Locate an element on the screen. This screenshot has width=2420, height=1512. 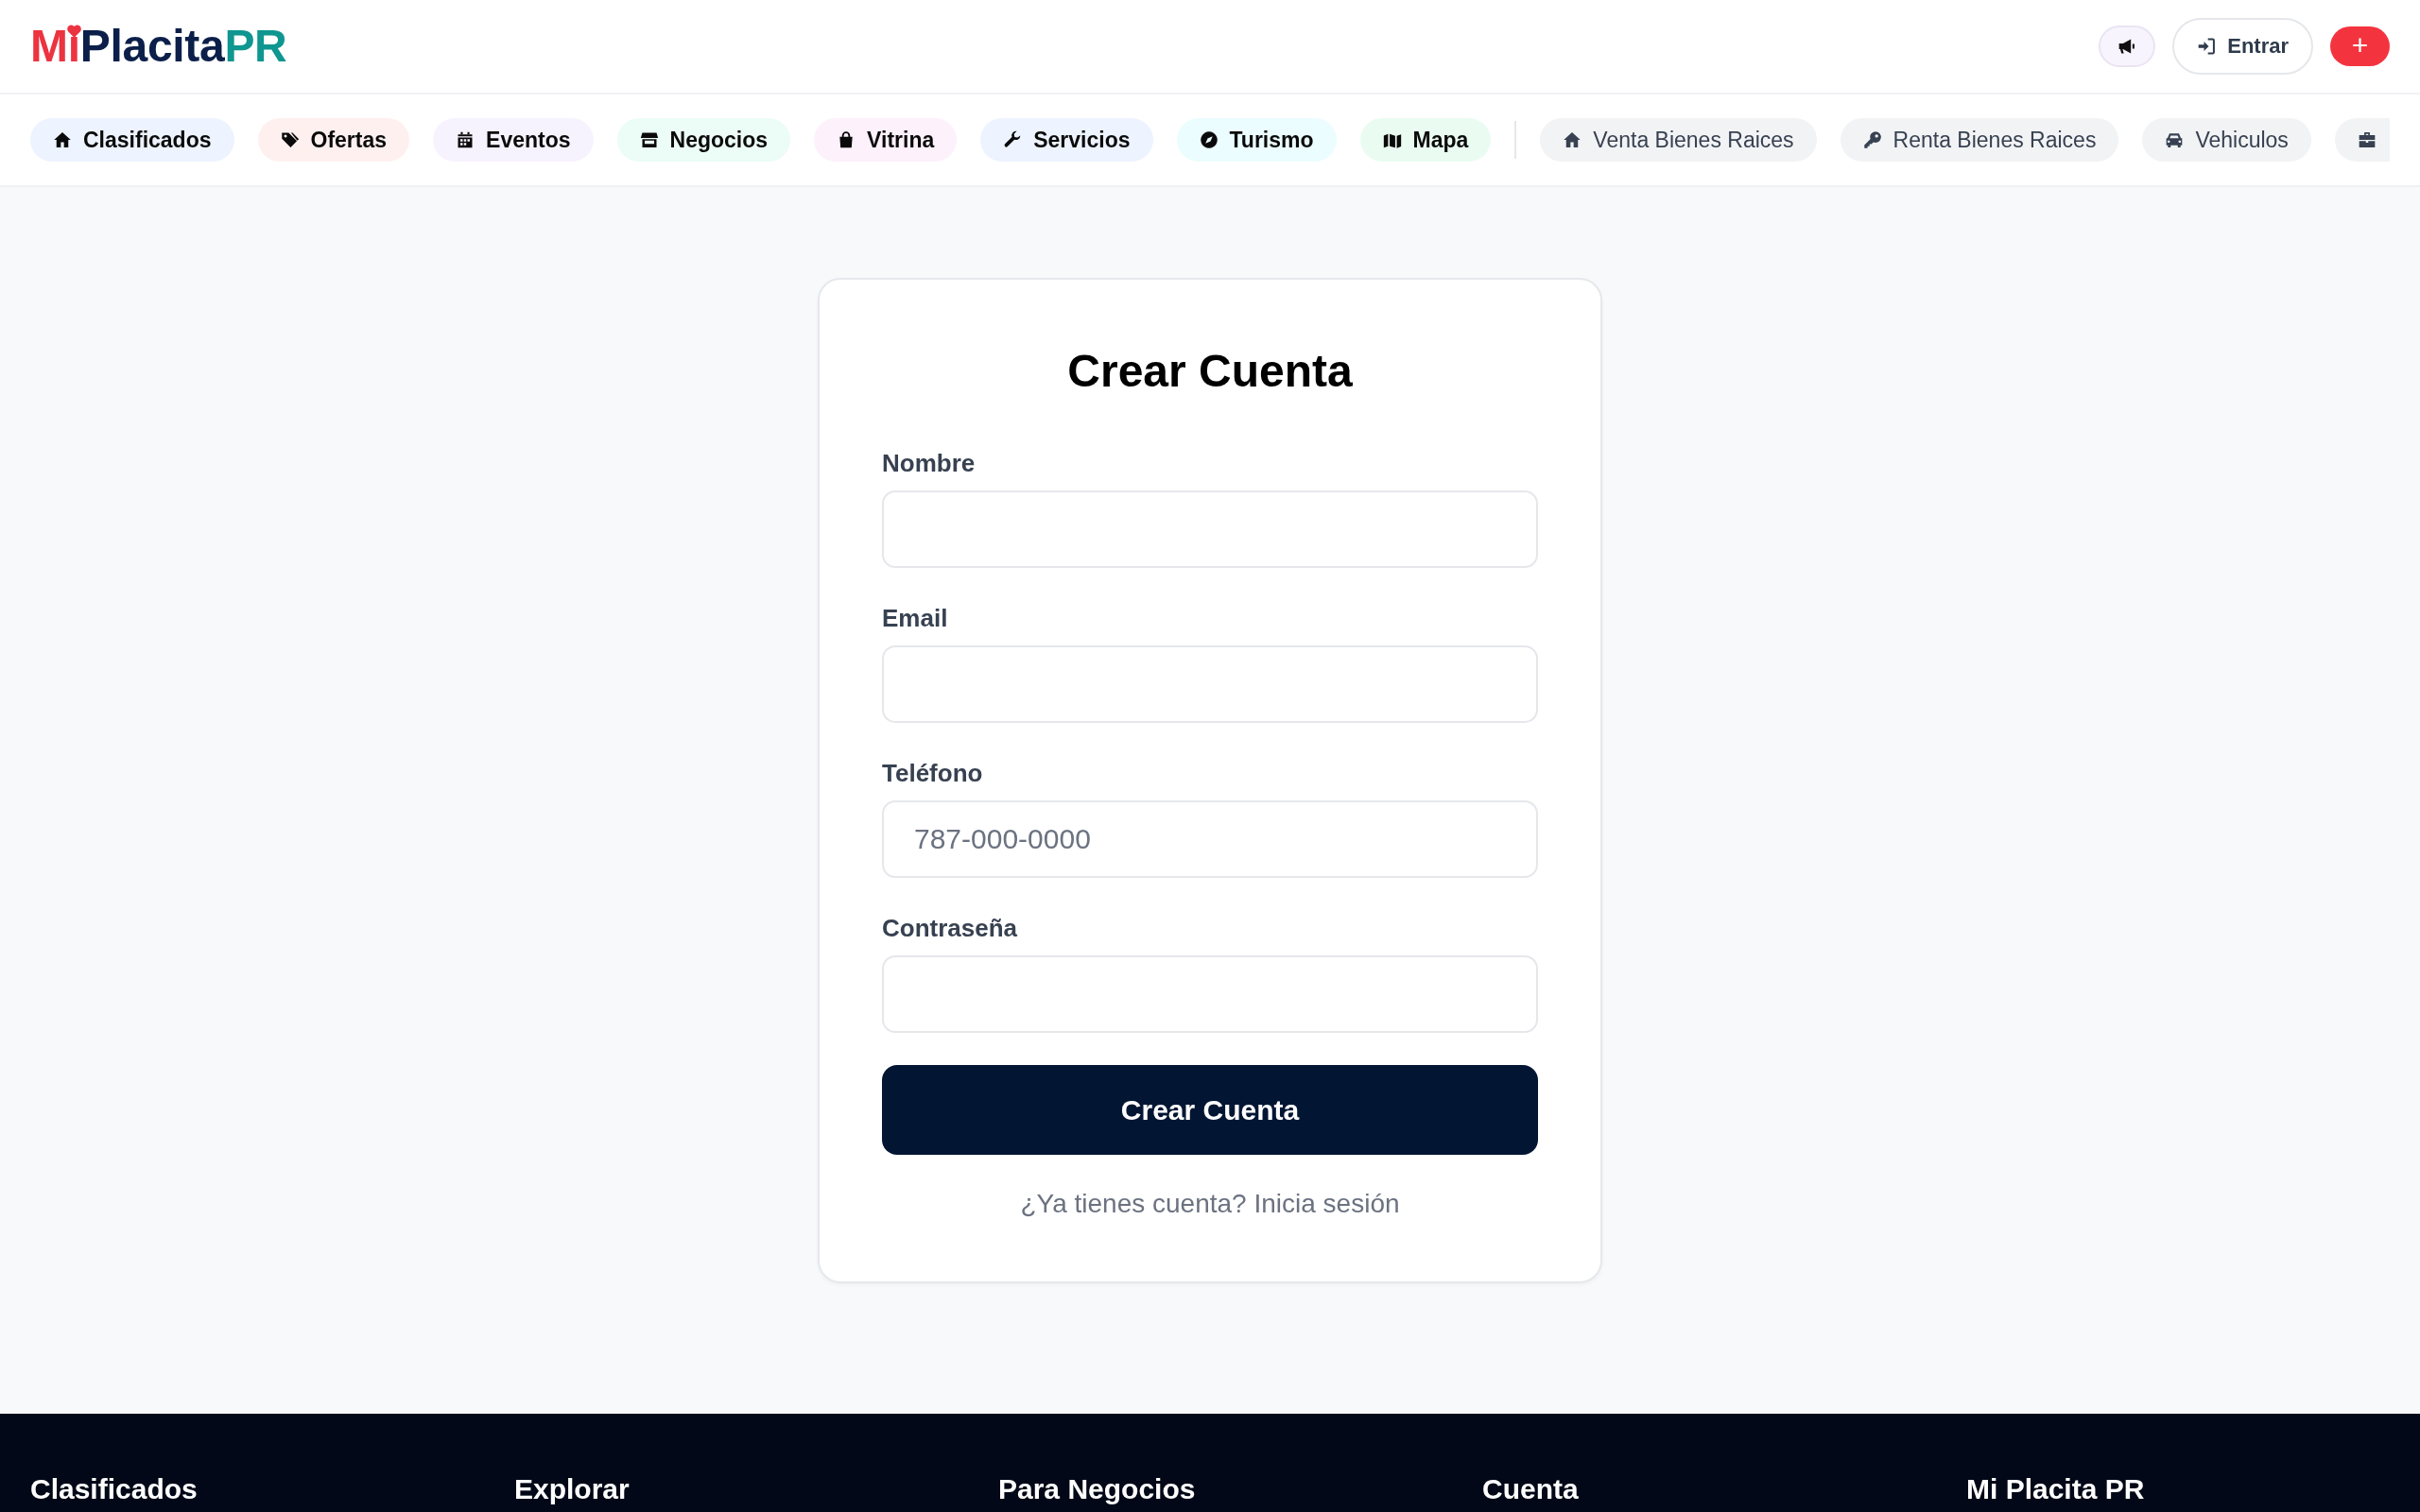
login-link: ¿Ya tienes cuenta? Inicia sesión is located at coordinates (1210, 1204).